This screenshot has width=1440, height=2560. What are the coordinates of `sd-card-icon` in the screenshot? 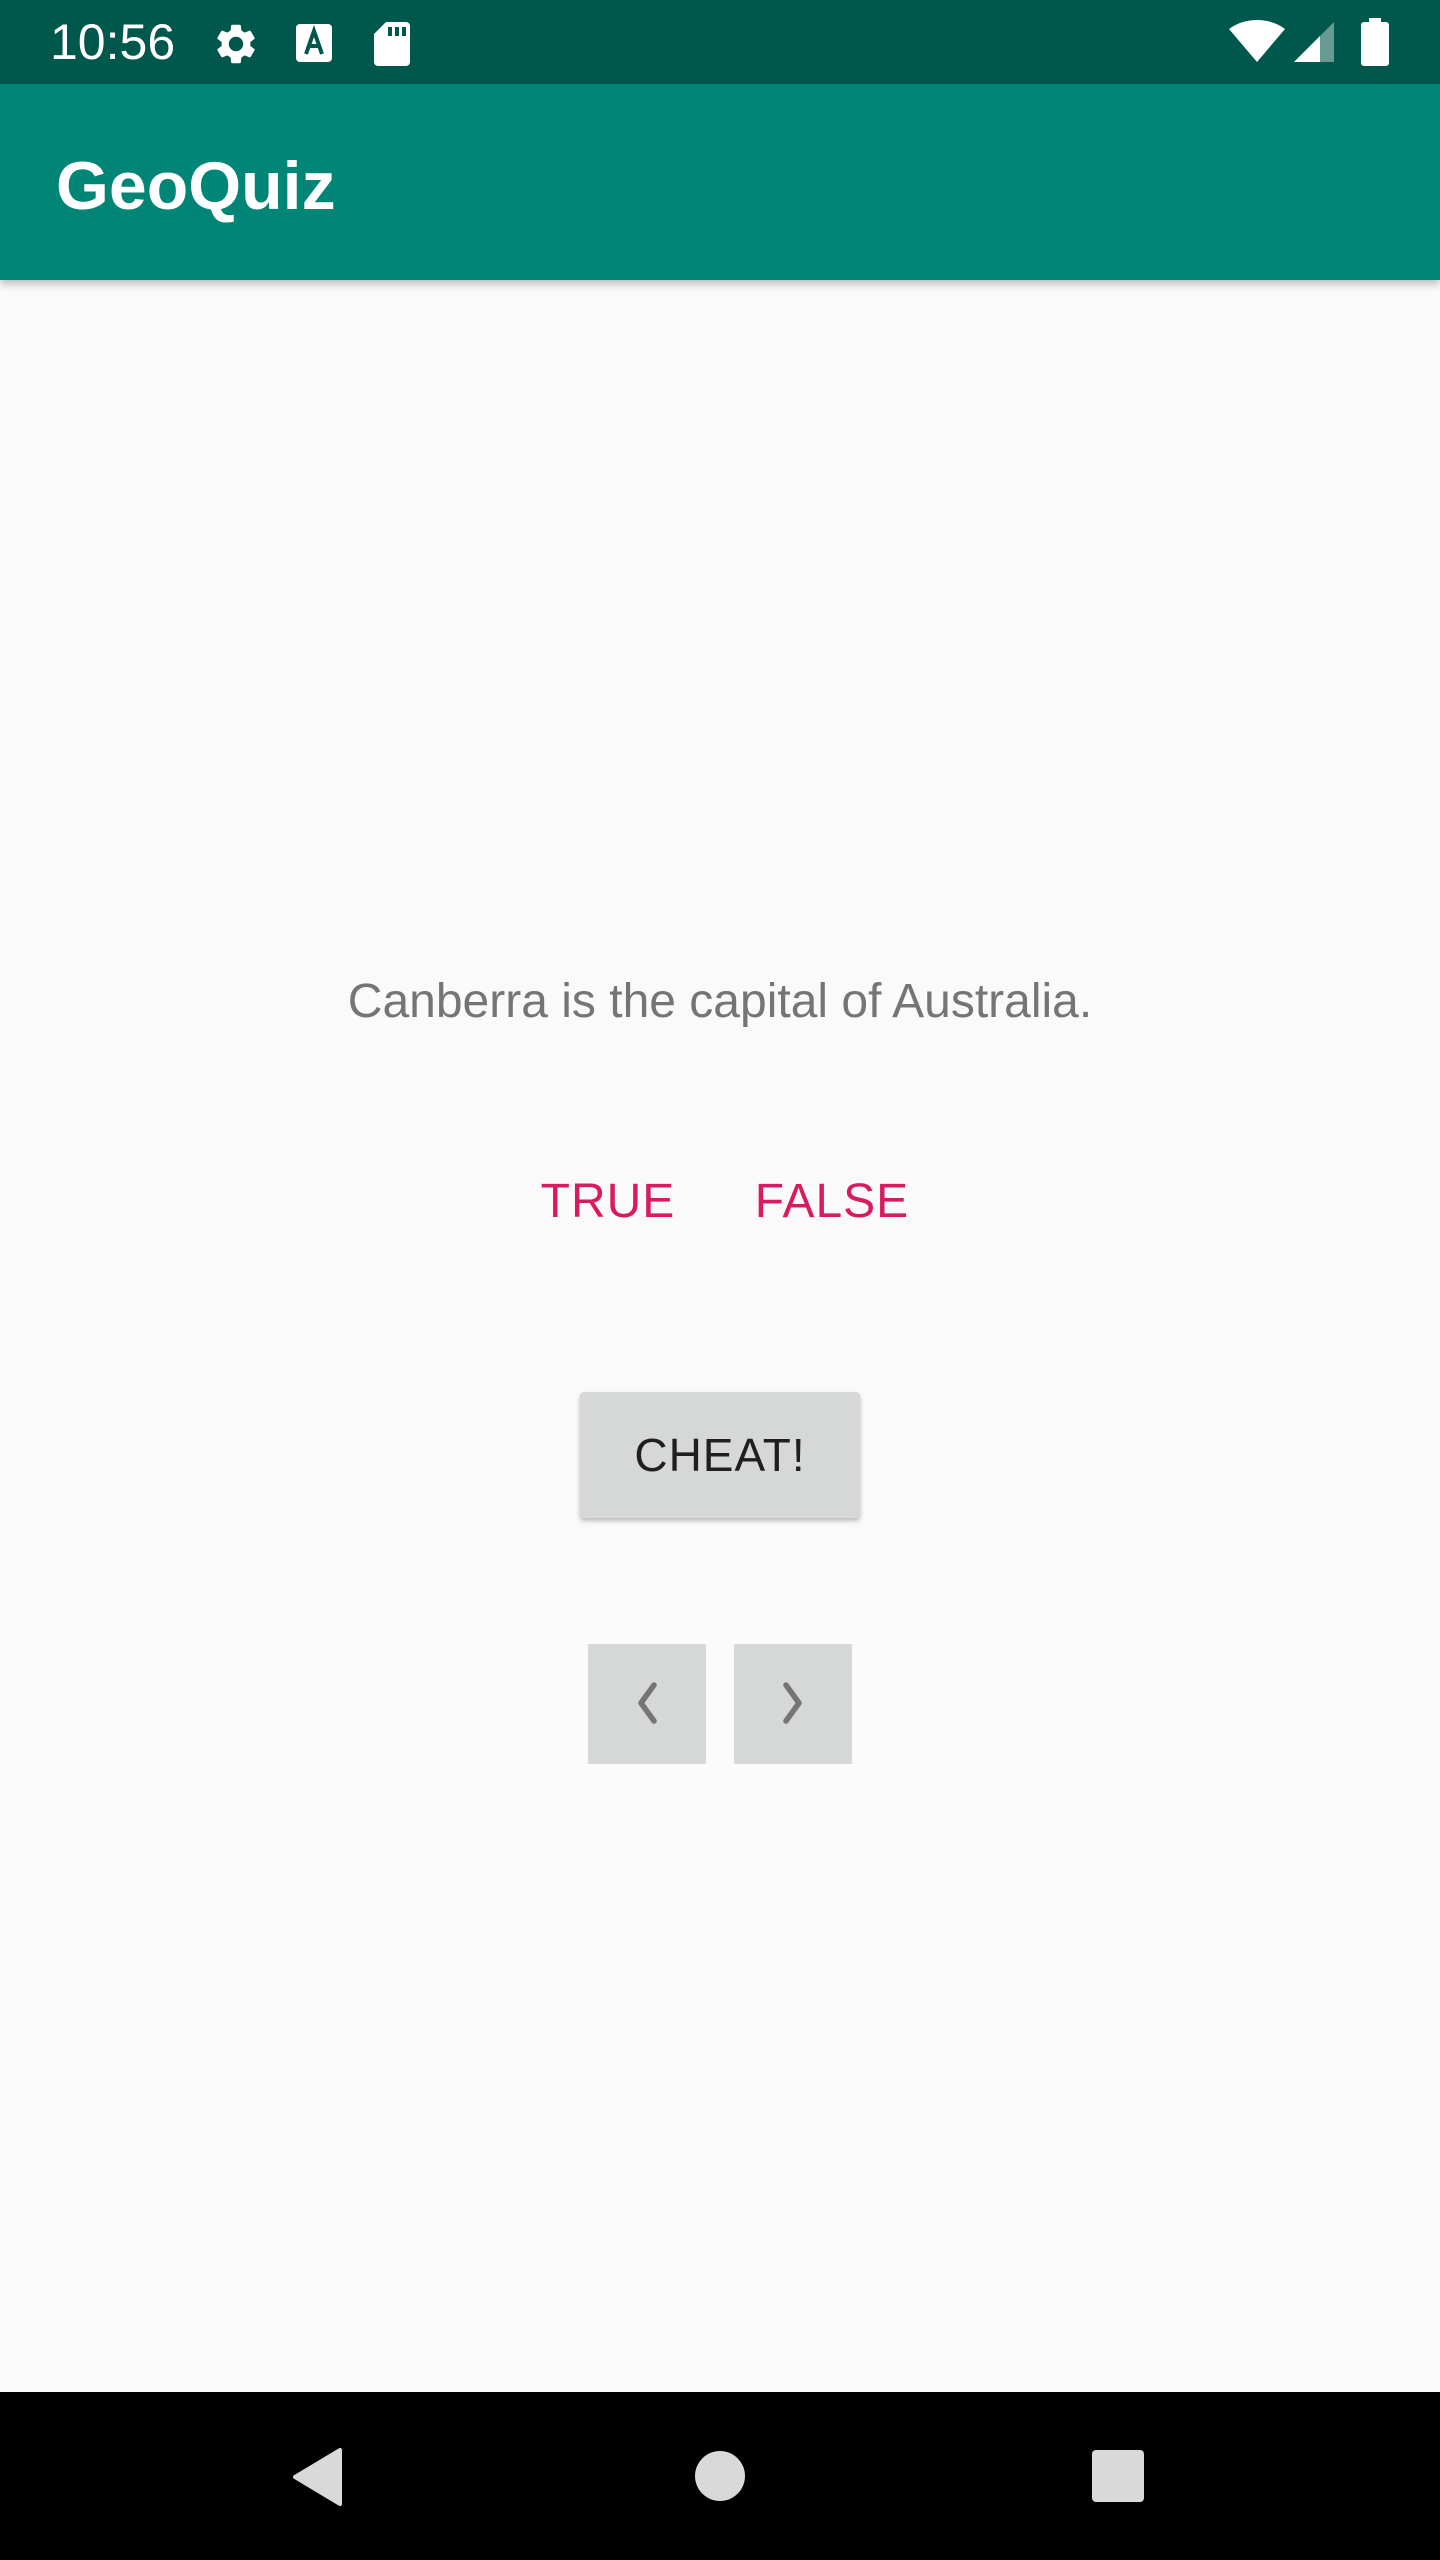 It's located at (392, 45).